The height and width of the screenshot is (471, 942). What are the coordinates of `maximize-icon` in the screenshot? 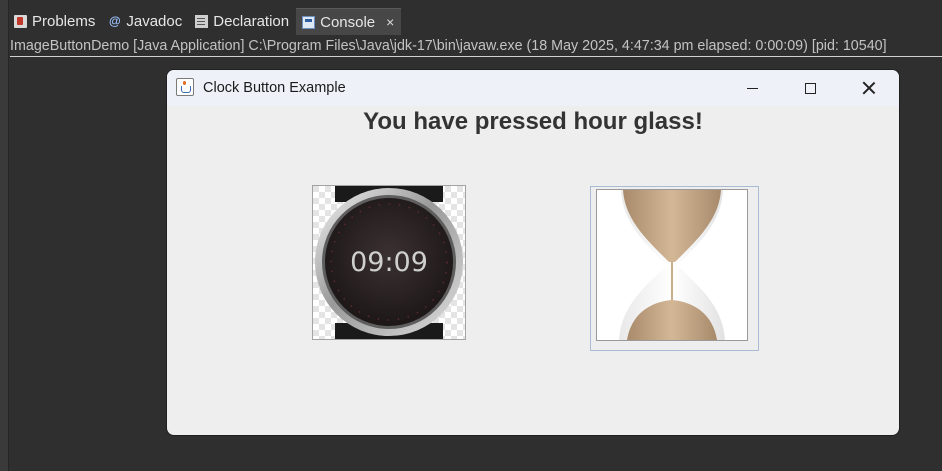 It's located at (810, 88).